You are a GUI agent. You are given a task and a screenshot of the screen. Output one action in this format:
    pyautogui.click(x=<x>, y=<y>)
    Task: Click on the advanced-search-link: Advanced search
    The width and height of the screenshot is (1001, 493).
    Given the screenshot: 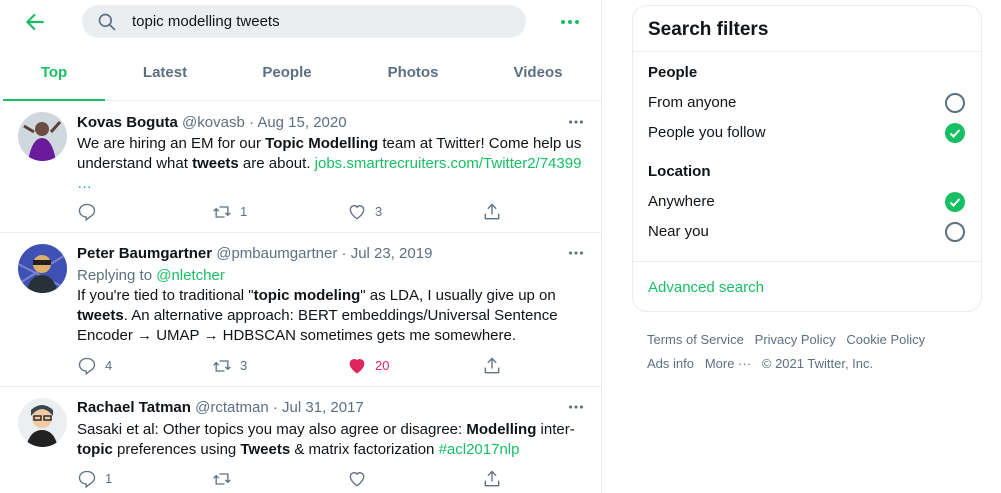 What is the action you would take?
    pyautogui.click(x=706, y=287)
    